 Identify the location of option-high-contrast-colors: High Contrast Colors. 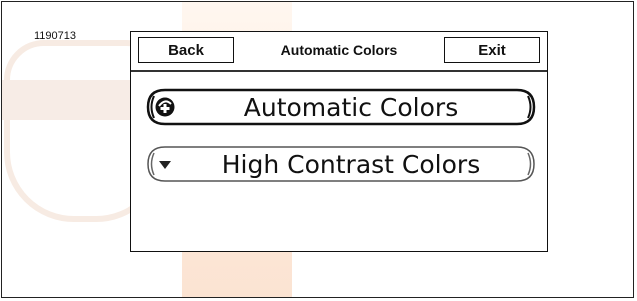
(341, 164).